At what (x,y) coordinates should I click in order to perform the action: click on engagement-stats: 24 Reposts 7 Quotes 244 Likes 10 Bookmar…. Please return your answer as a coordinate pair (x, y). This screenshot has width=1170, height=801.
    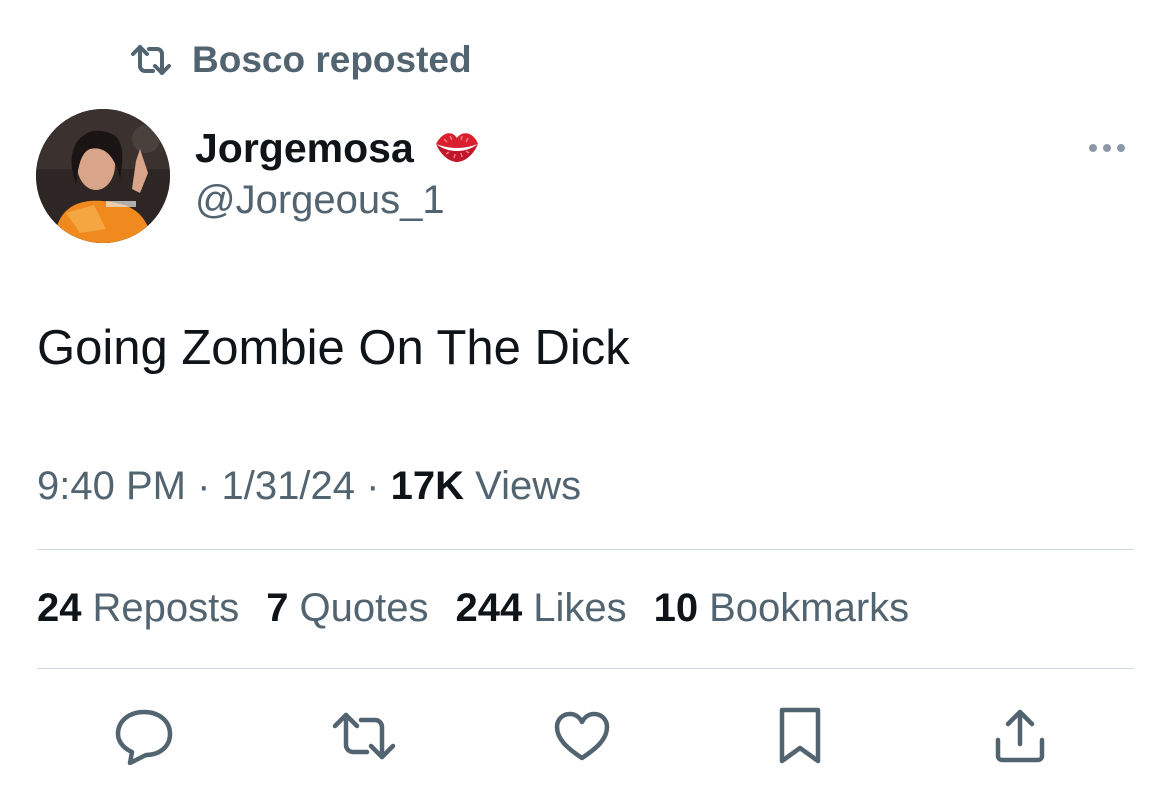
    Looking at the image, I should click on (473, 608).